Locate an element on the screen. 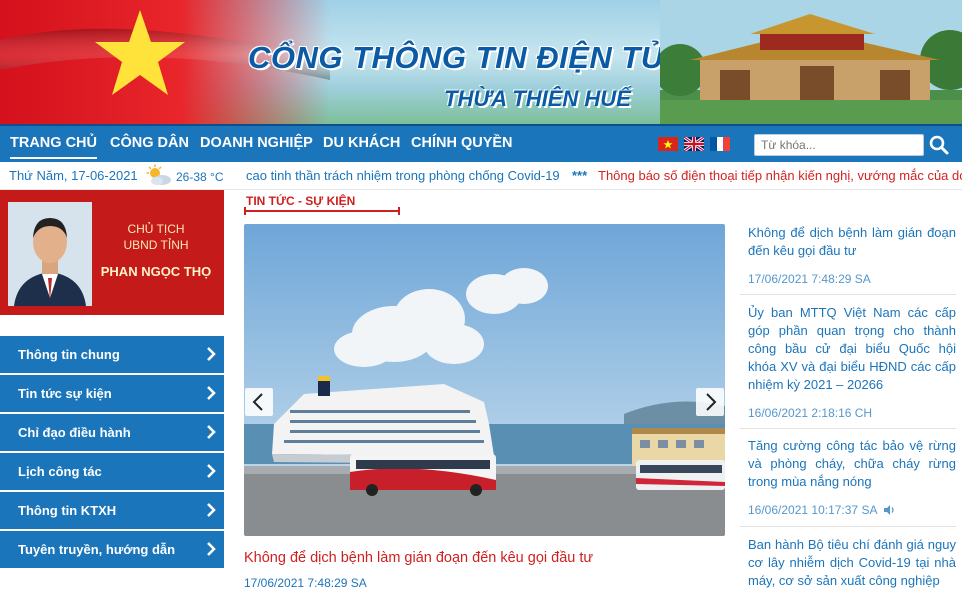 This screenshot has width=962, height=590. featured-news-time: 17/06/2021 7:48:29 SA is located at coordinates (305, 583).